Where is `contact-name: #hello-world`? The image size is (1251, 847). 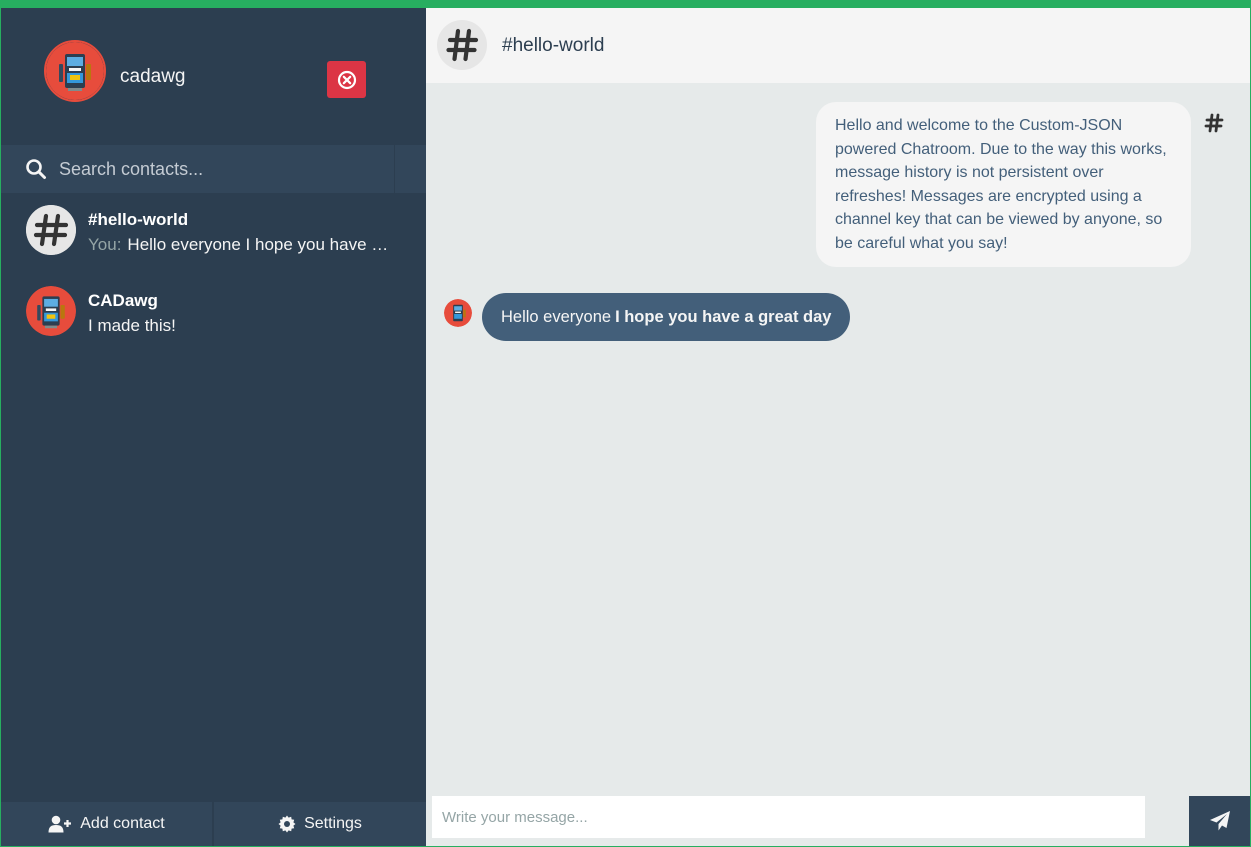
contact-name: #hello-world is located at coordinates (138, 219).